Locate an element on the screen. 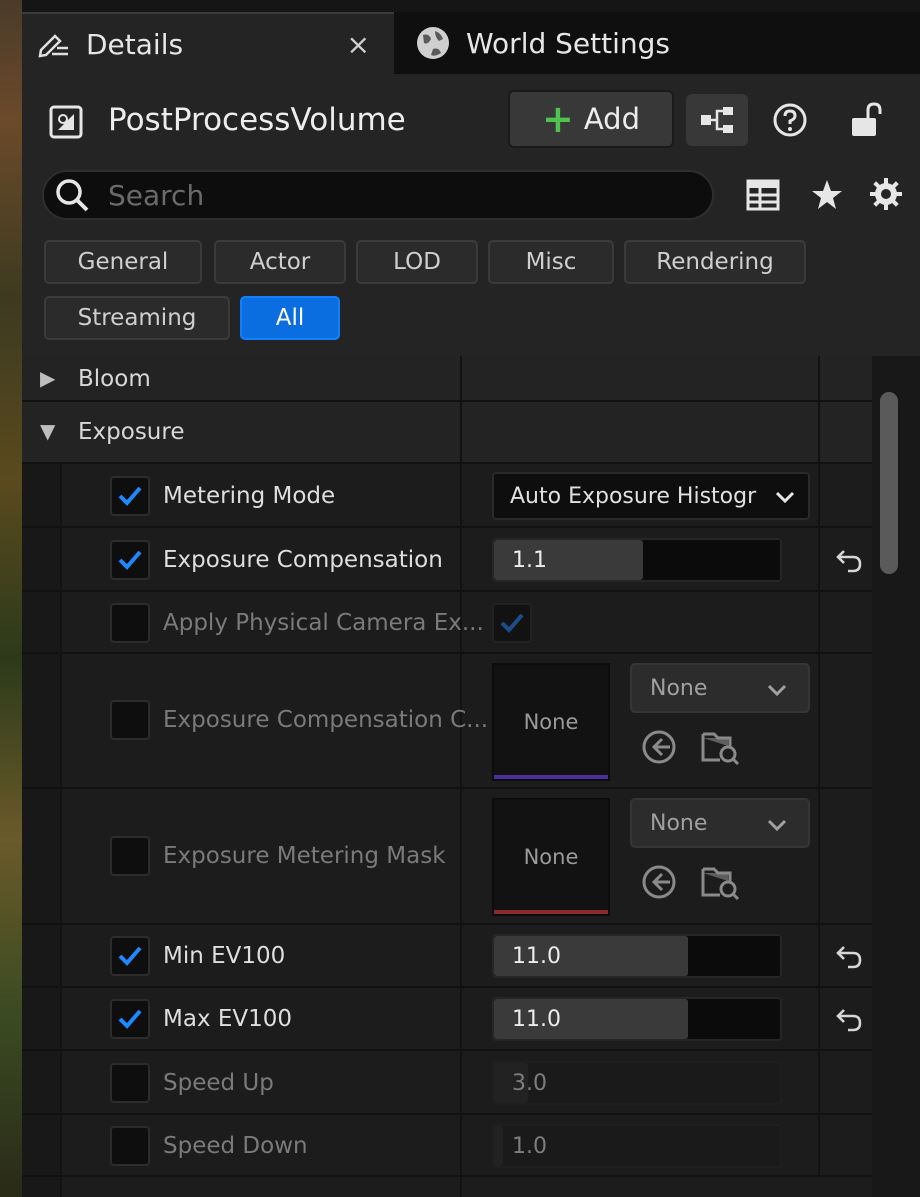 Image resolution: width=920 pixels, height=1197 pixels. viewport-background-strip is located at coordinates (11, 598).